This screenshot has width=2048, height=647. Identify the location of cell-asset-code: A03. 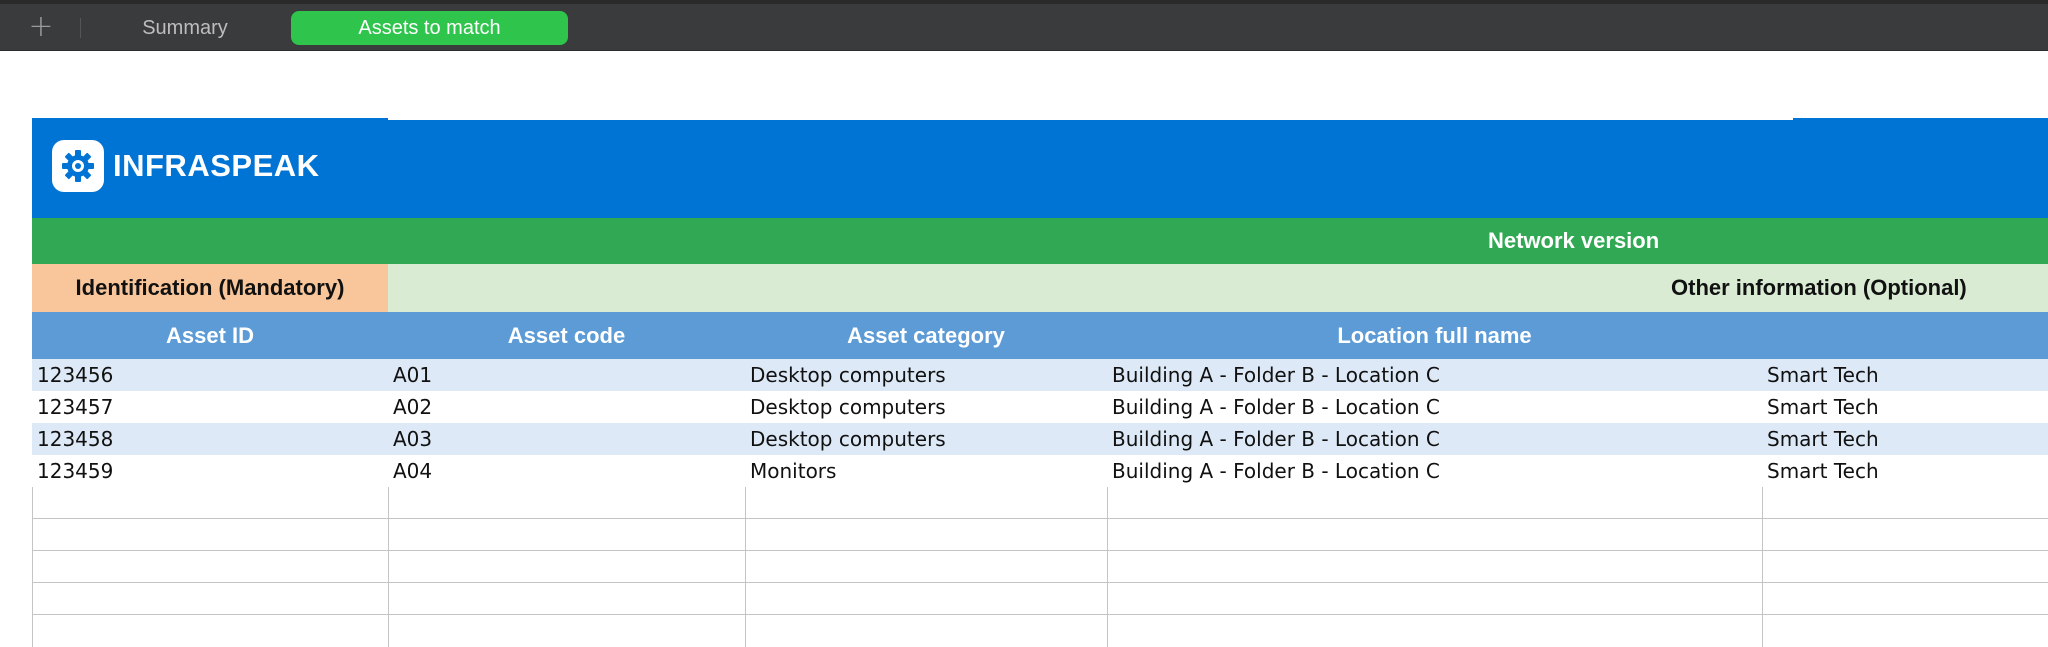
(566, 439).